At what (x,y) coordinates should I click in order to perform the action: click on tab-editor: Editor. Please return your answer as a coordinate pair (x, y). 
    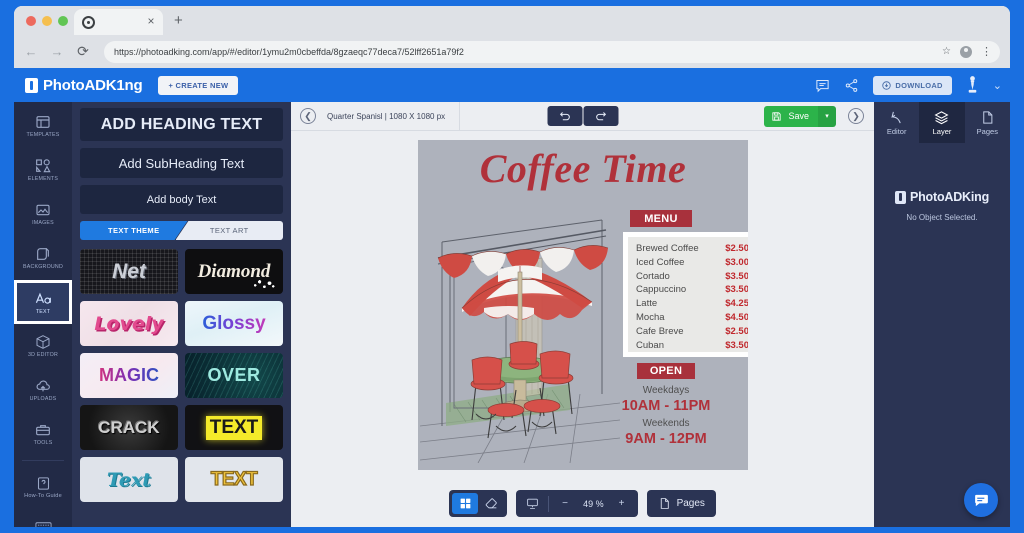
    Looking at the image, I should click on (896, 122).